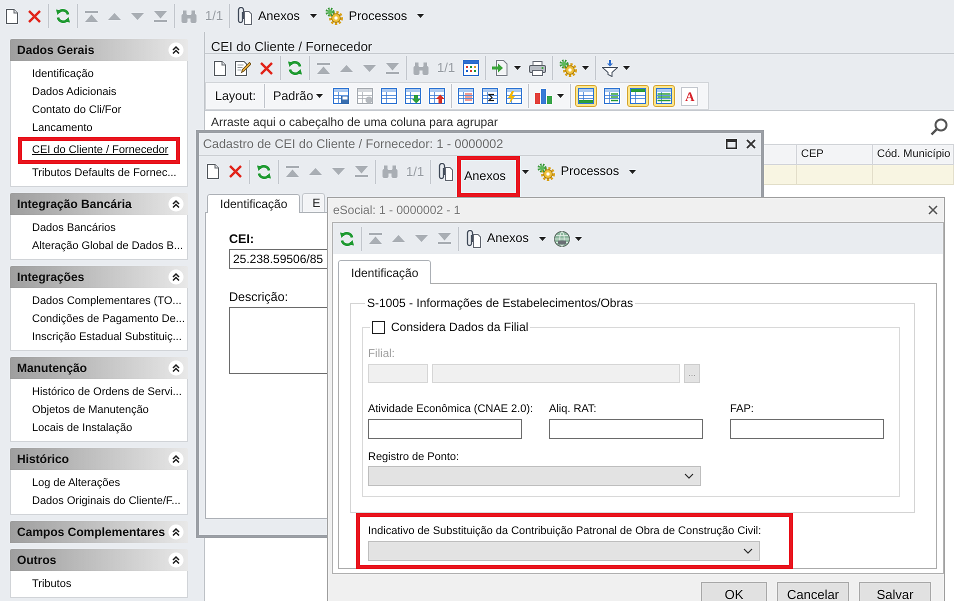  What do you see at coordinates (378, 327) in the screenshot?
I see `checkbox` at bounding box center [378, 327].